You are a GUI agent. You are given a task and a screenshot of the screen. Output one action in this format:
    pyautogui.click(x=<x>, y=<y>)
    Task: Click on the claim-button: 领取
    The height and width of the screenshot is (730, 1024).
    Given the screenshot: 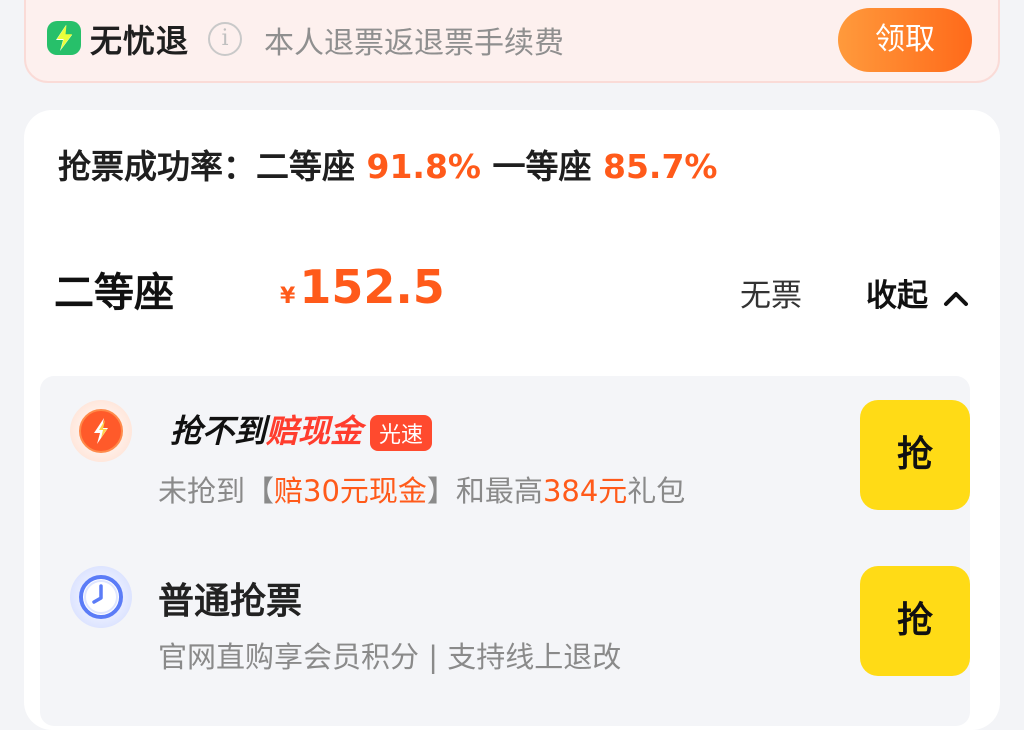 What is the action you would take?
    pyautogui.click(x=905, y=40)
    